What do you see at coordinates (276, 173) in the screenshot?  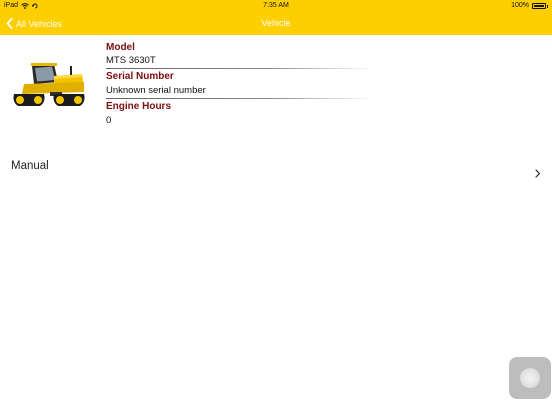 I see `manual-row: Manual` at bounding box center [276, 173].